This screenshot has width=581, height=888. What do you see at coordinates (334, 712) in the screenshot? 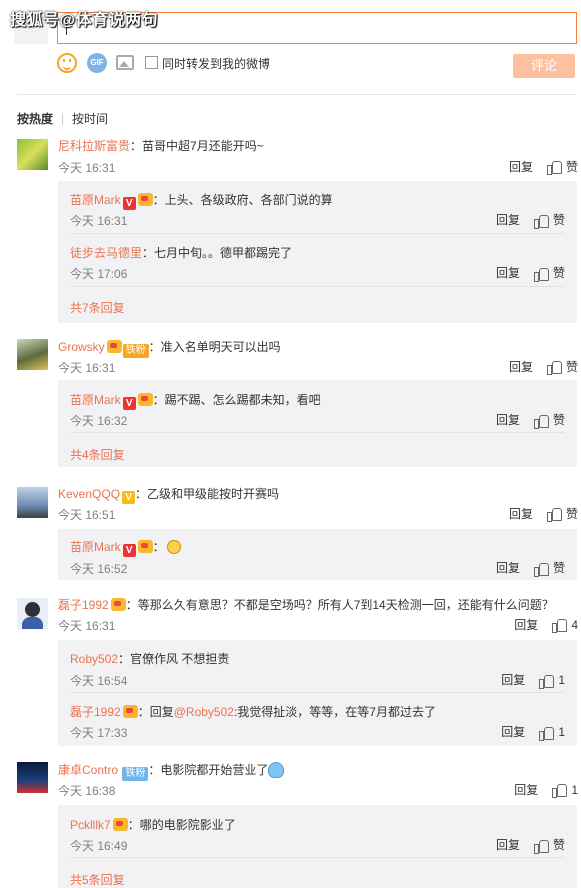
I see `reply-body: :我觉得扯淡，等等，在等7月都过去了` at bounding box center [334, 712].